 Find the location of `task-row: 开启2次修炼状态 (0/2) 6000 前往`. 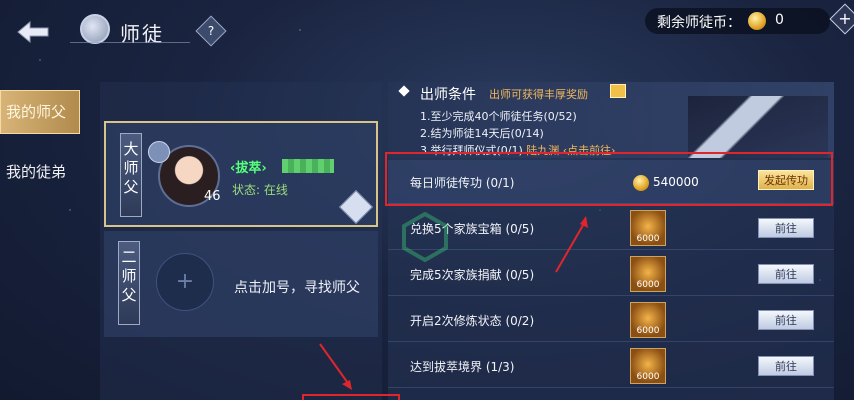

task-row: 开启2次修炼状态 (0/2) 6000 前往 is located at coordinates (611, 320).